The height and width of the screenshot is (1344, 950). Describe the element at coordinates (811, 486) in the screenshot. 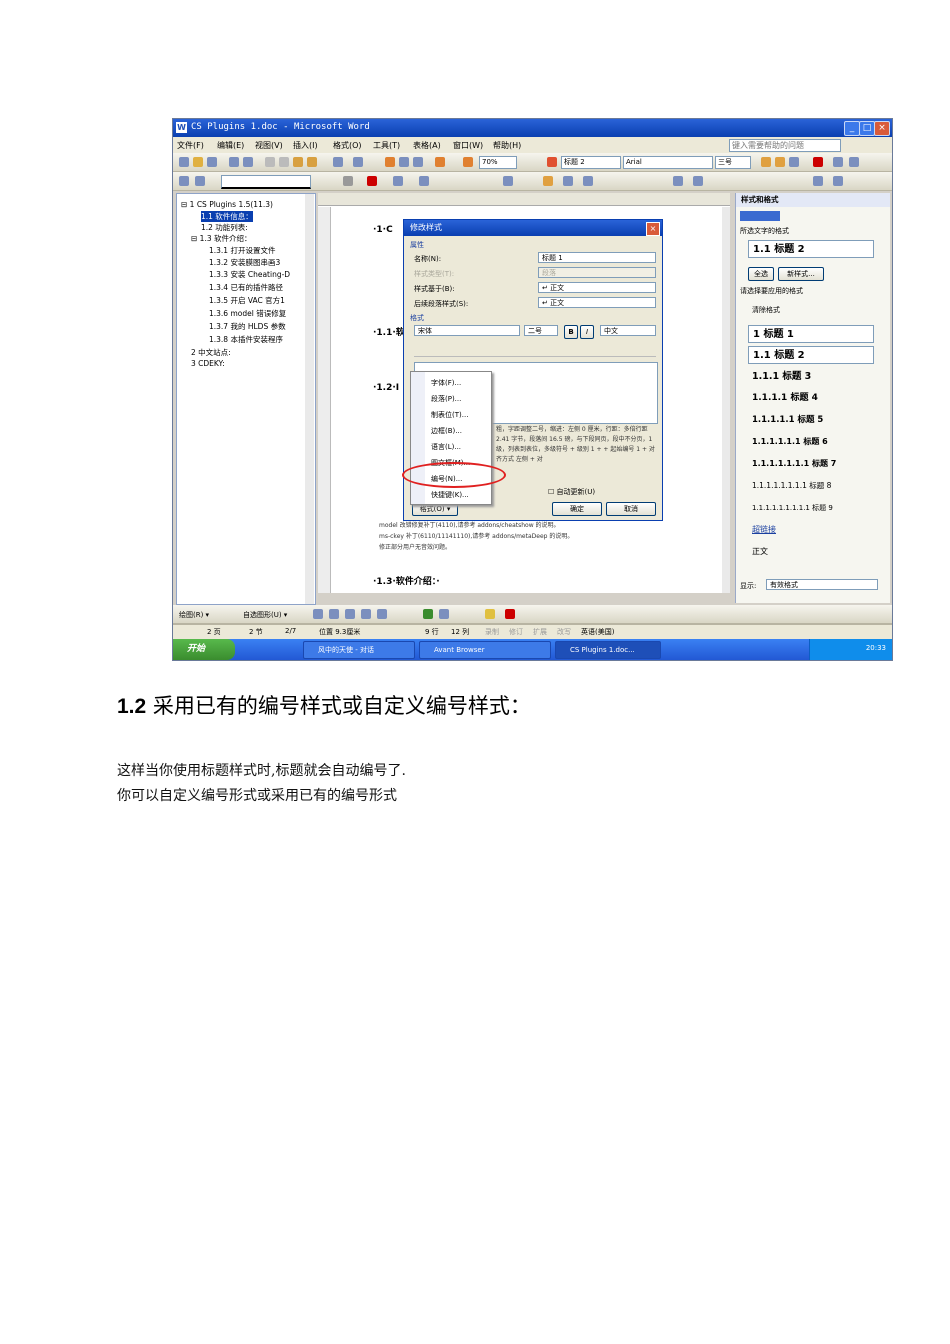

I see `style-item-h8: 1.1.1.1.1.1.1.1 标题 8` at that location.